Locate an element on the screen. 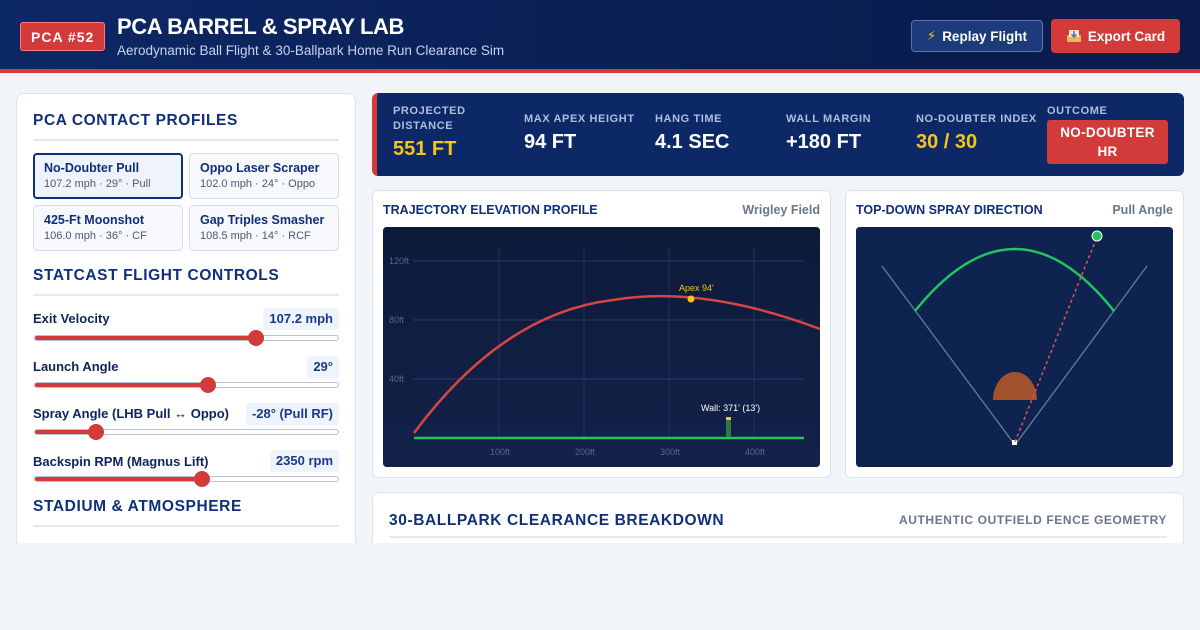 The height and width of the screenshot is (630, 1200). spray-angle-slider is located at coordinates (186, 432).